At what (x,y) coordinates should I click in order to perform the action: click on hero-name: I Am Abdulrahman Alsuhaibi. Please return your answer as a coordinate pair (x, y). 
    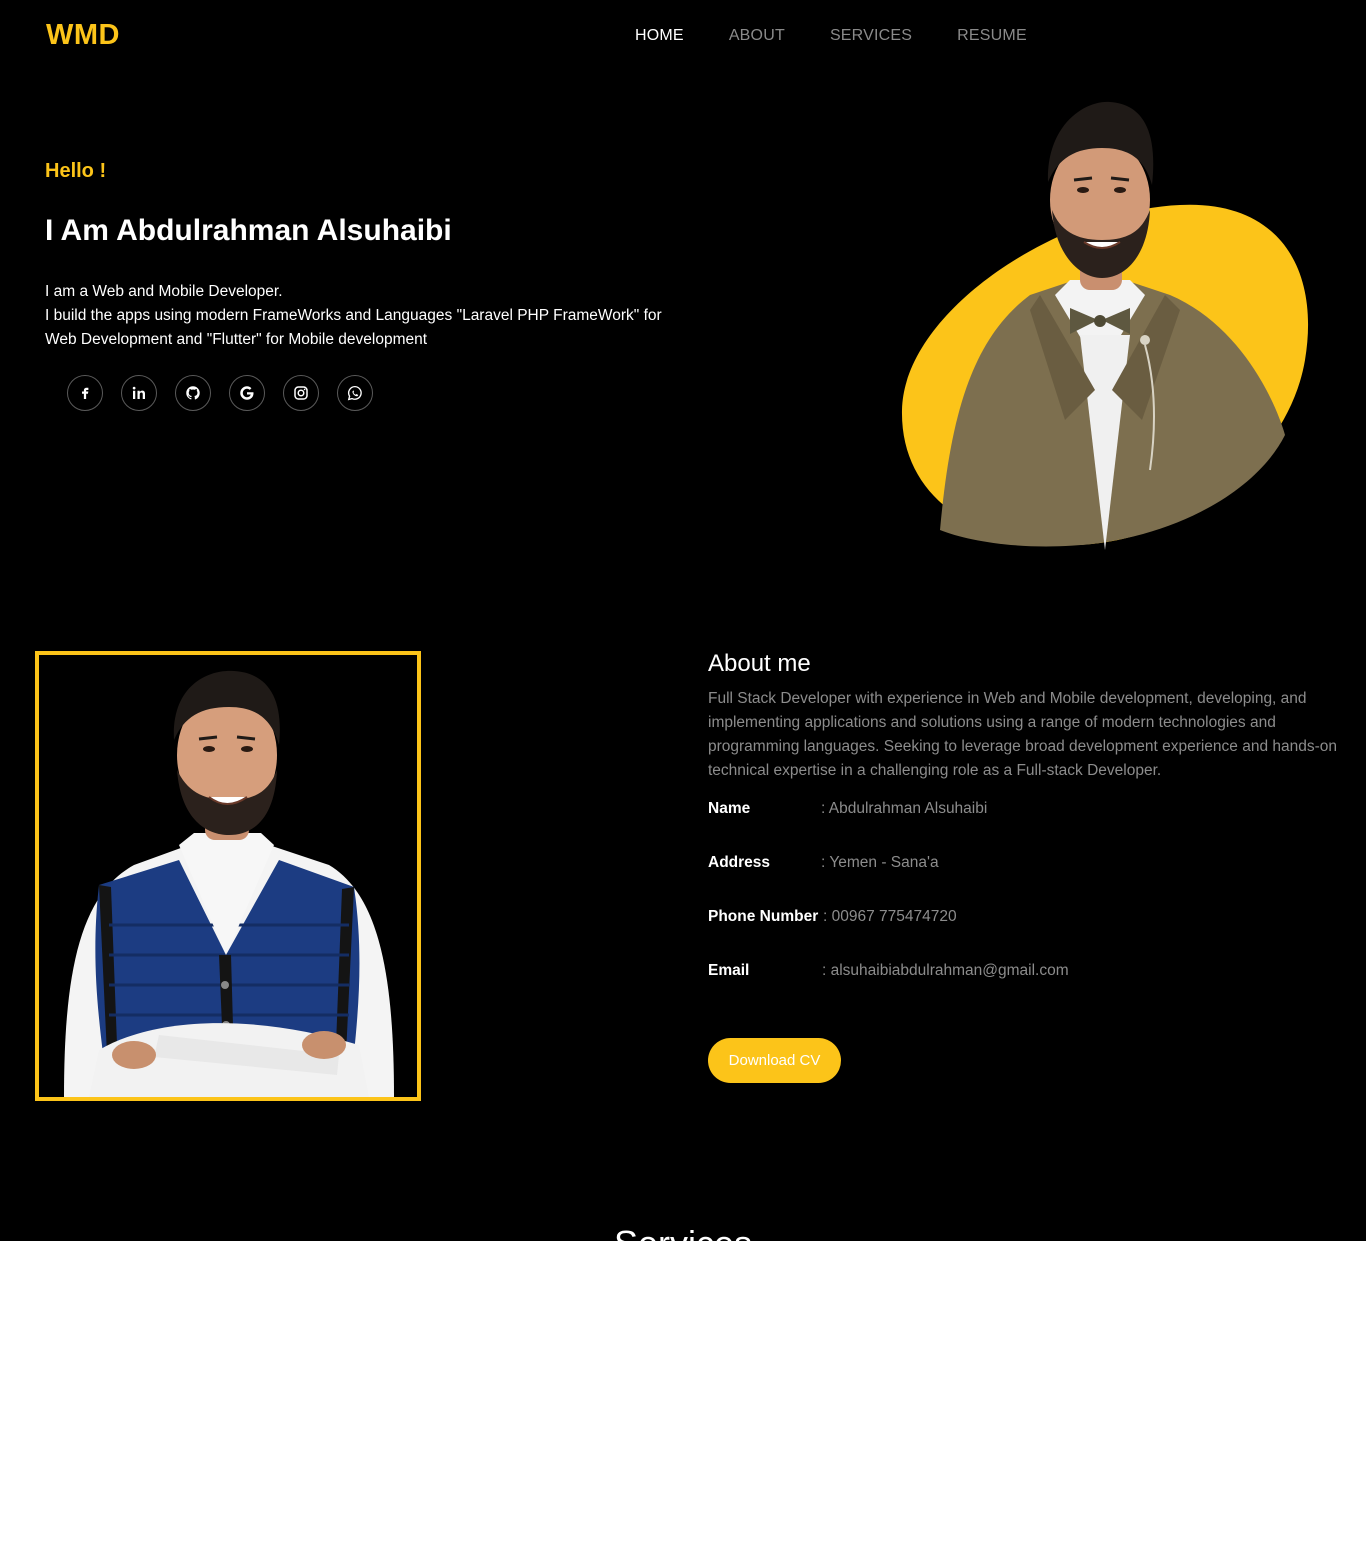
    Looking at the image, I should click on (248, 230).